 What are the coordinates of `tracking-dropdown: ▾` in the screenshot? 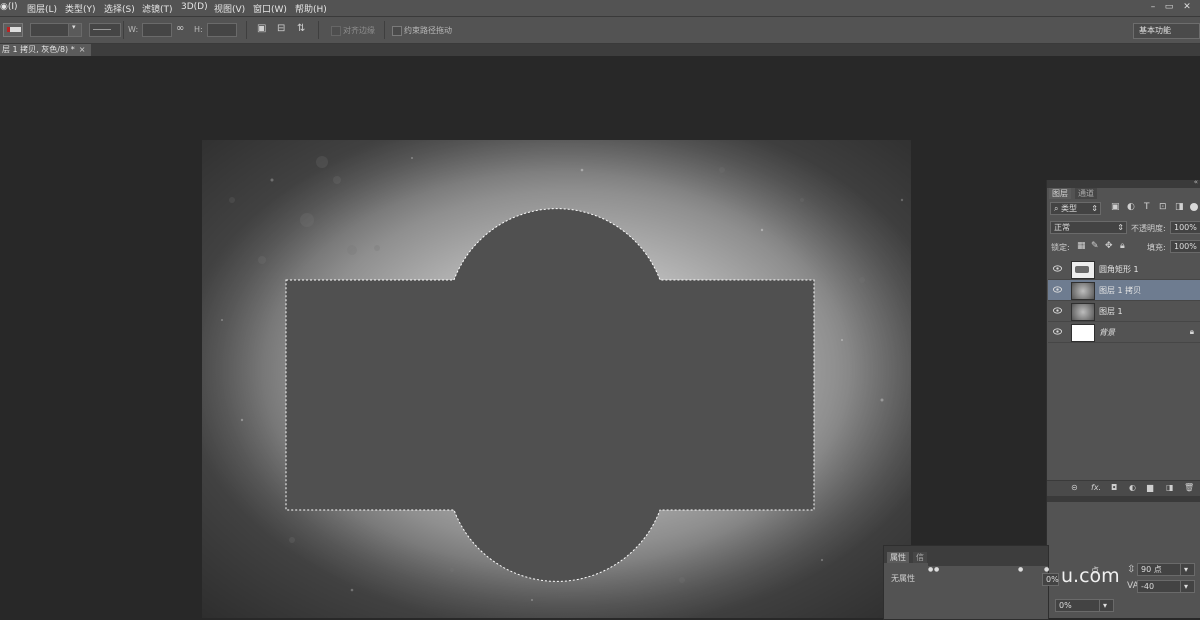 It's located at (1187, 586).